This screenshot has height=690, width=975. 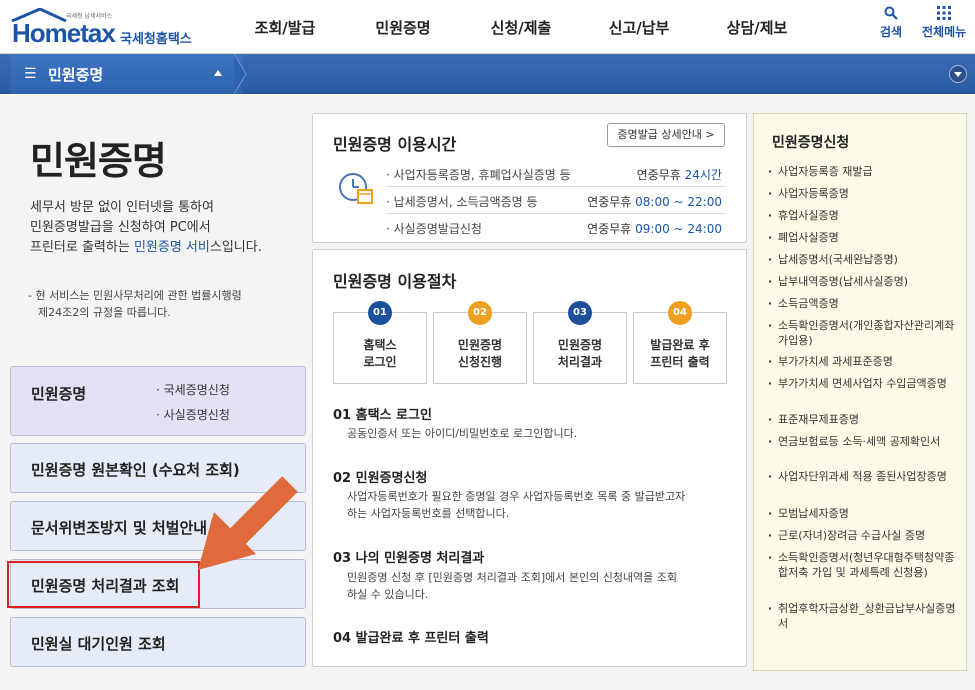 What do you see at coordinates (156, 39) in the screenshot?
I see `logo-korean: 국세청홈택스` at bounding box center [156, 39].